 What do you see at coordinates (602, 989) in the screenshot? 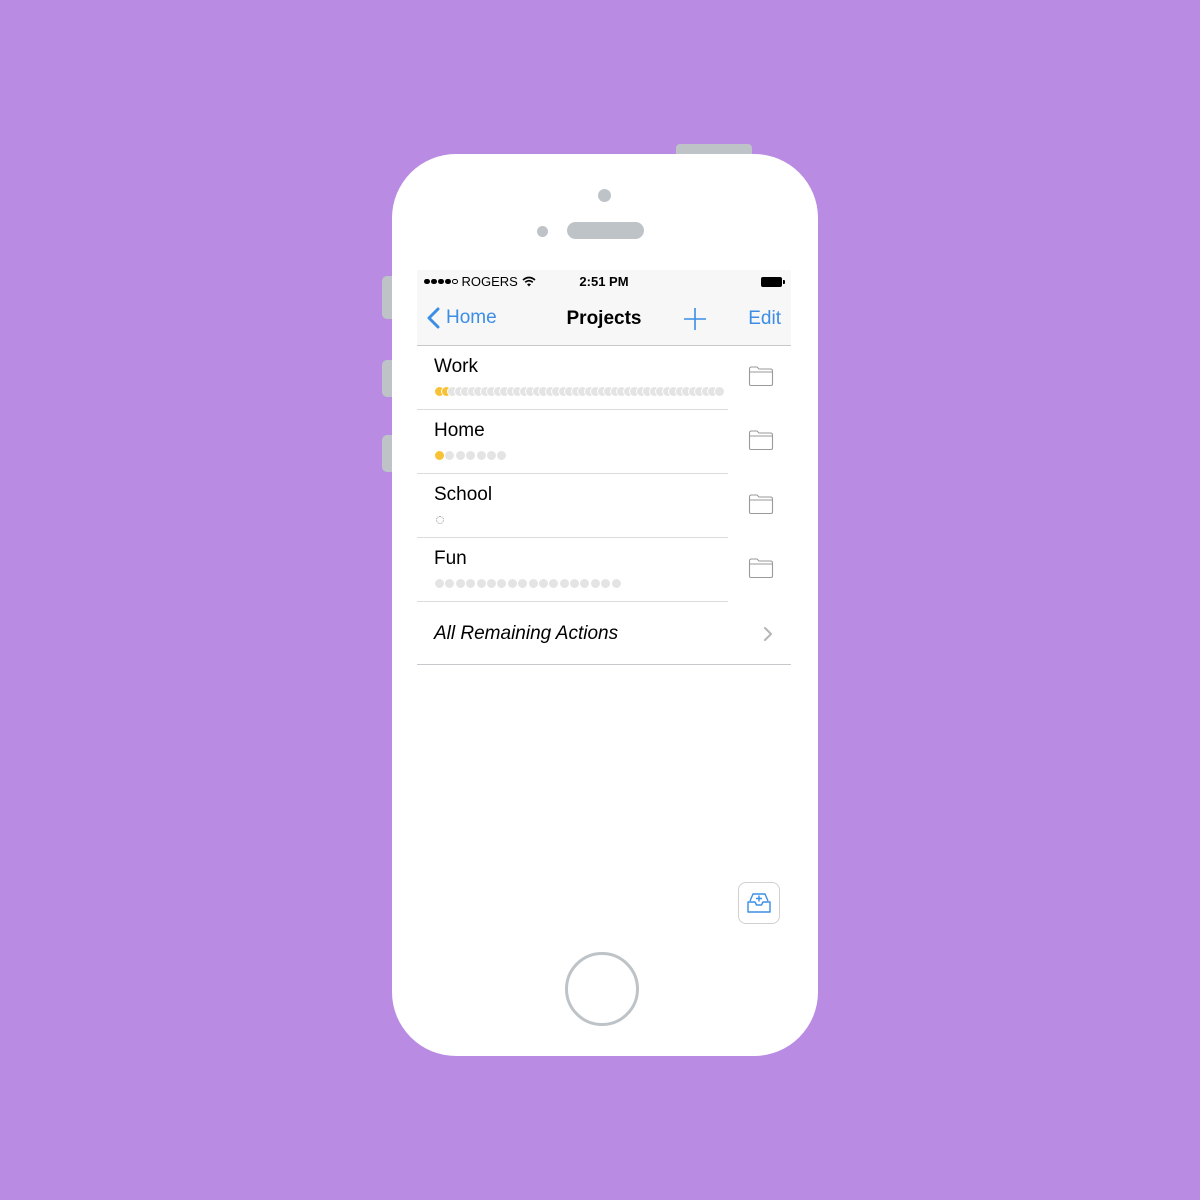
I see `home-button` at bounding box center [602, 989].